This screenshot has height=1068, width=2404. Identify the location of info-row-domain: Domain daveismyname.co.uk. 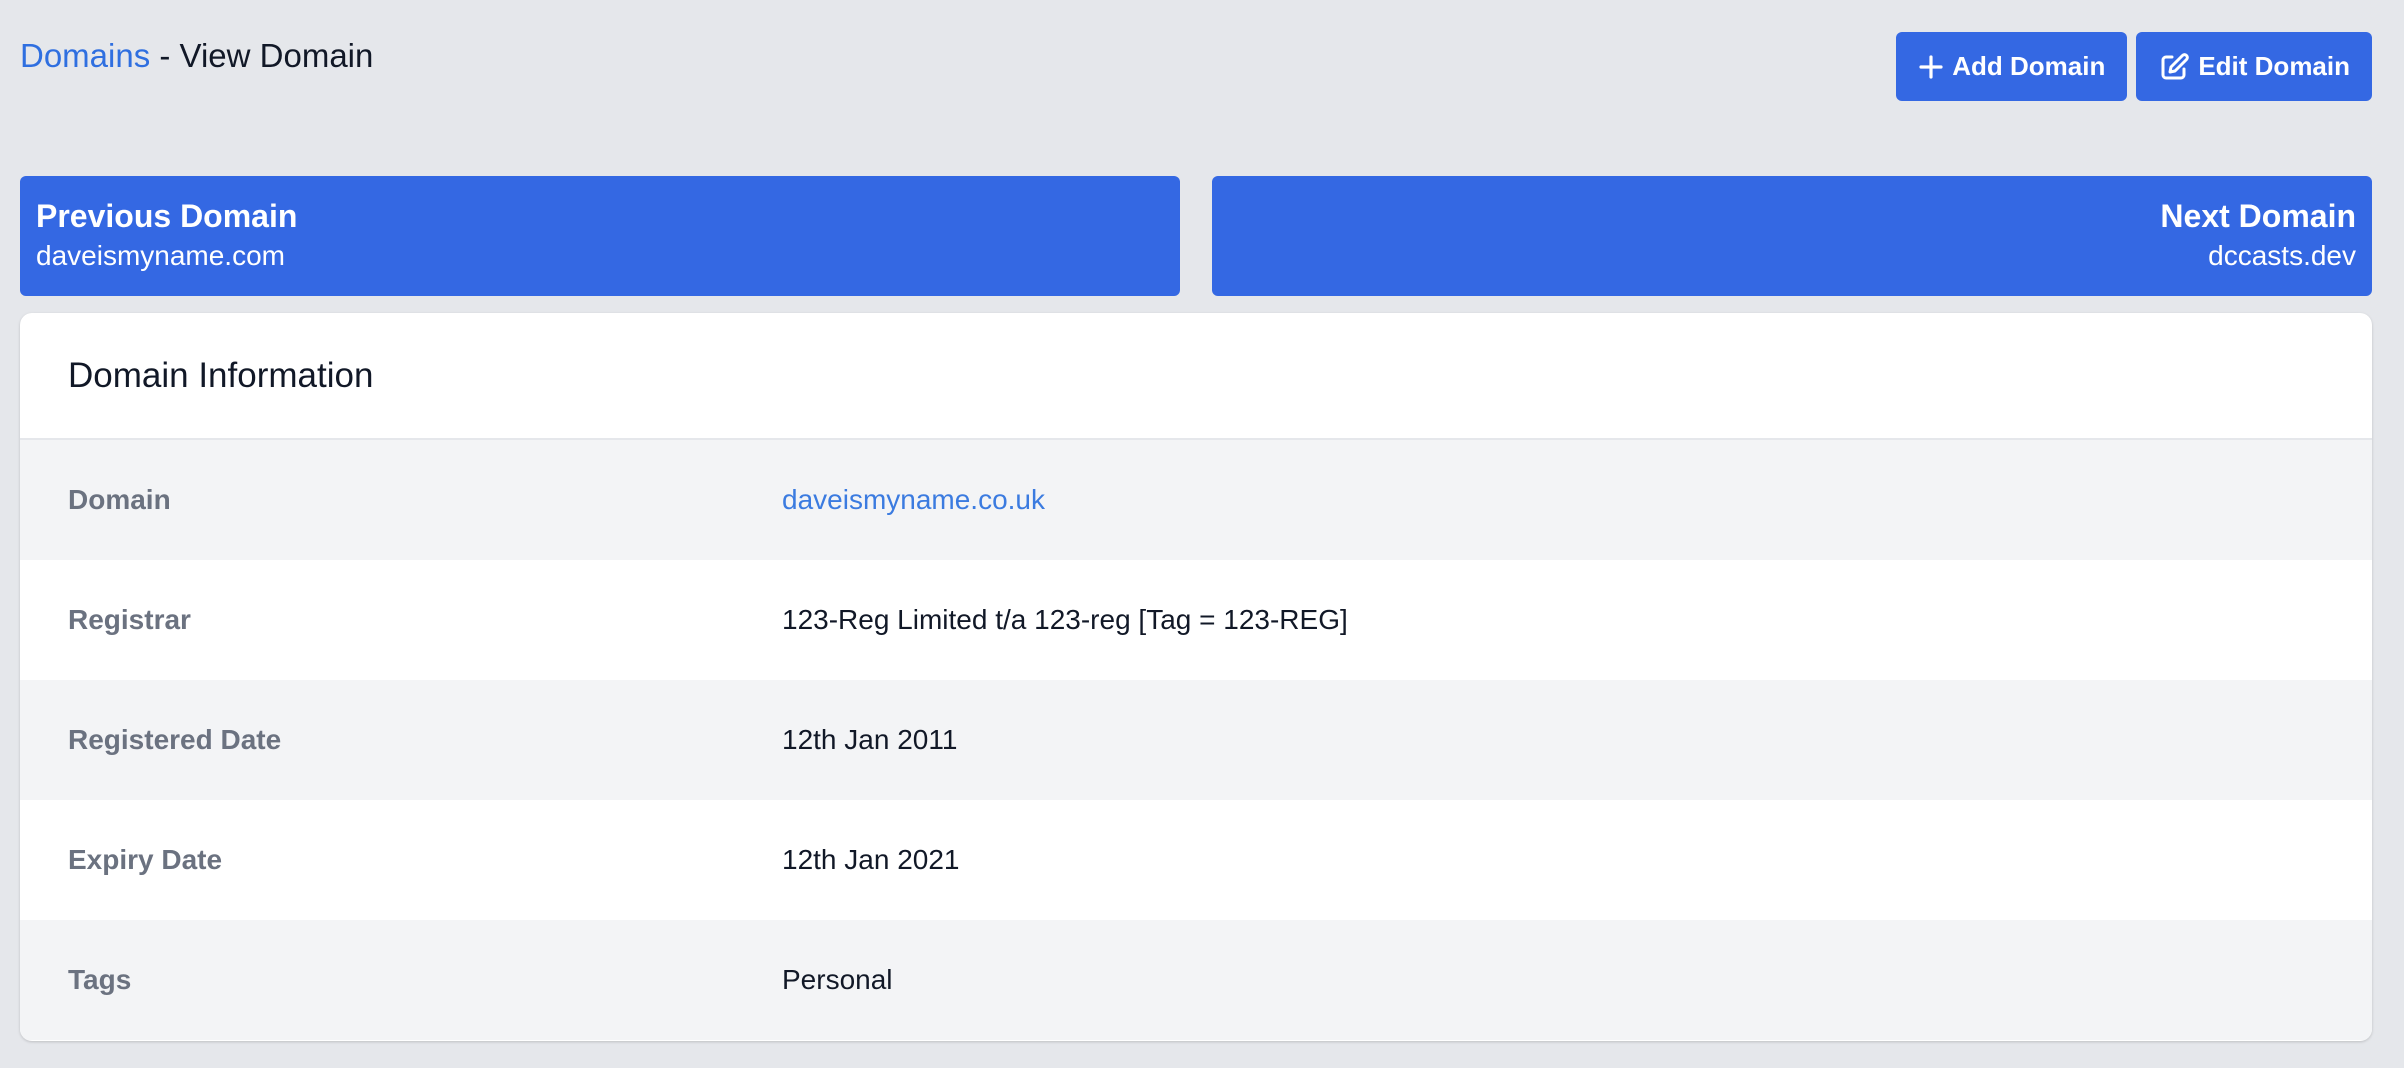
(1196, 500).